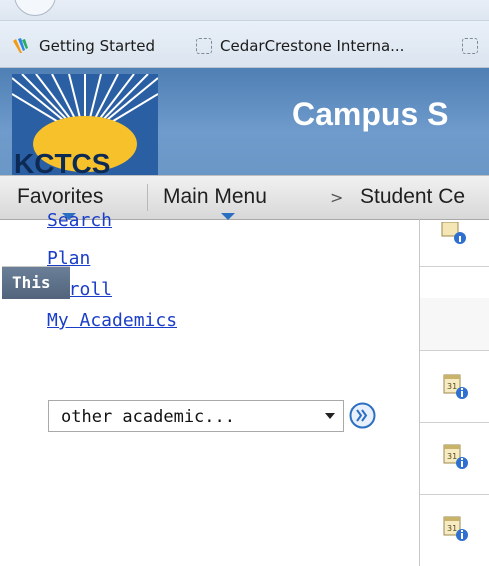 This screenshot has height=566, width=489. I want to click on table-header-row, so click(454, 324).